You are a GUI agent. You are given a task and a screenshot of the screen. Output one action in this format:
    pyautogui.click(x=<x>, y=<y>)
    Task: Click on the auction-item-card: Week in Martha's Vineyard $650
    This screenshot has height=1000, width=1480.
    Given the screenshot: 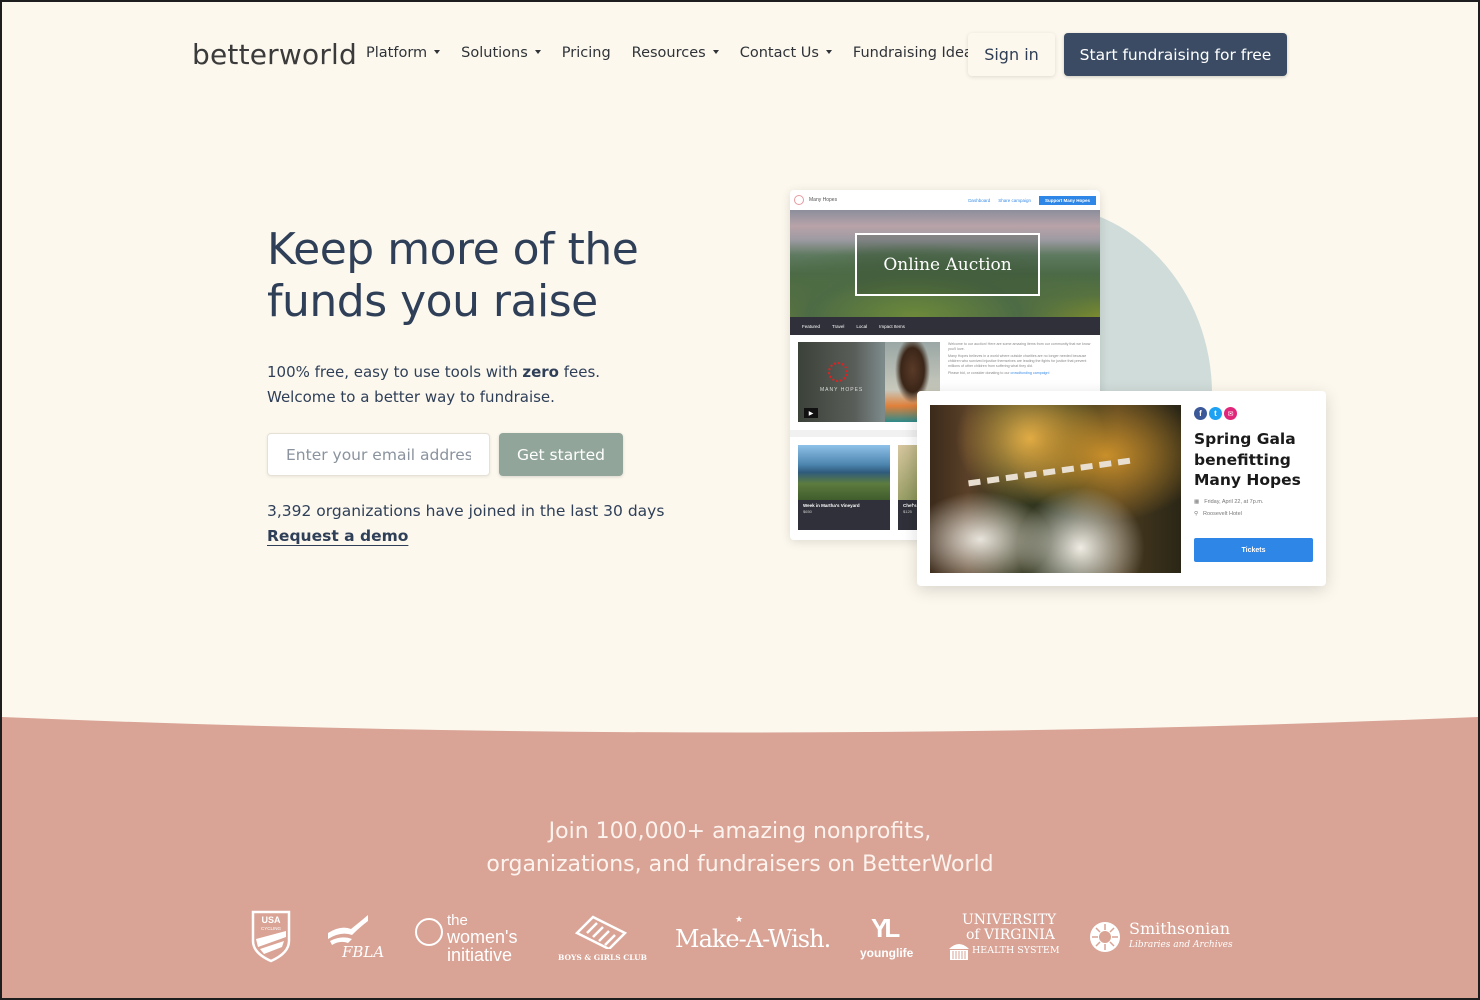 What is the action you would take?
    pyautogui.click(x=844, y=487)
    